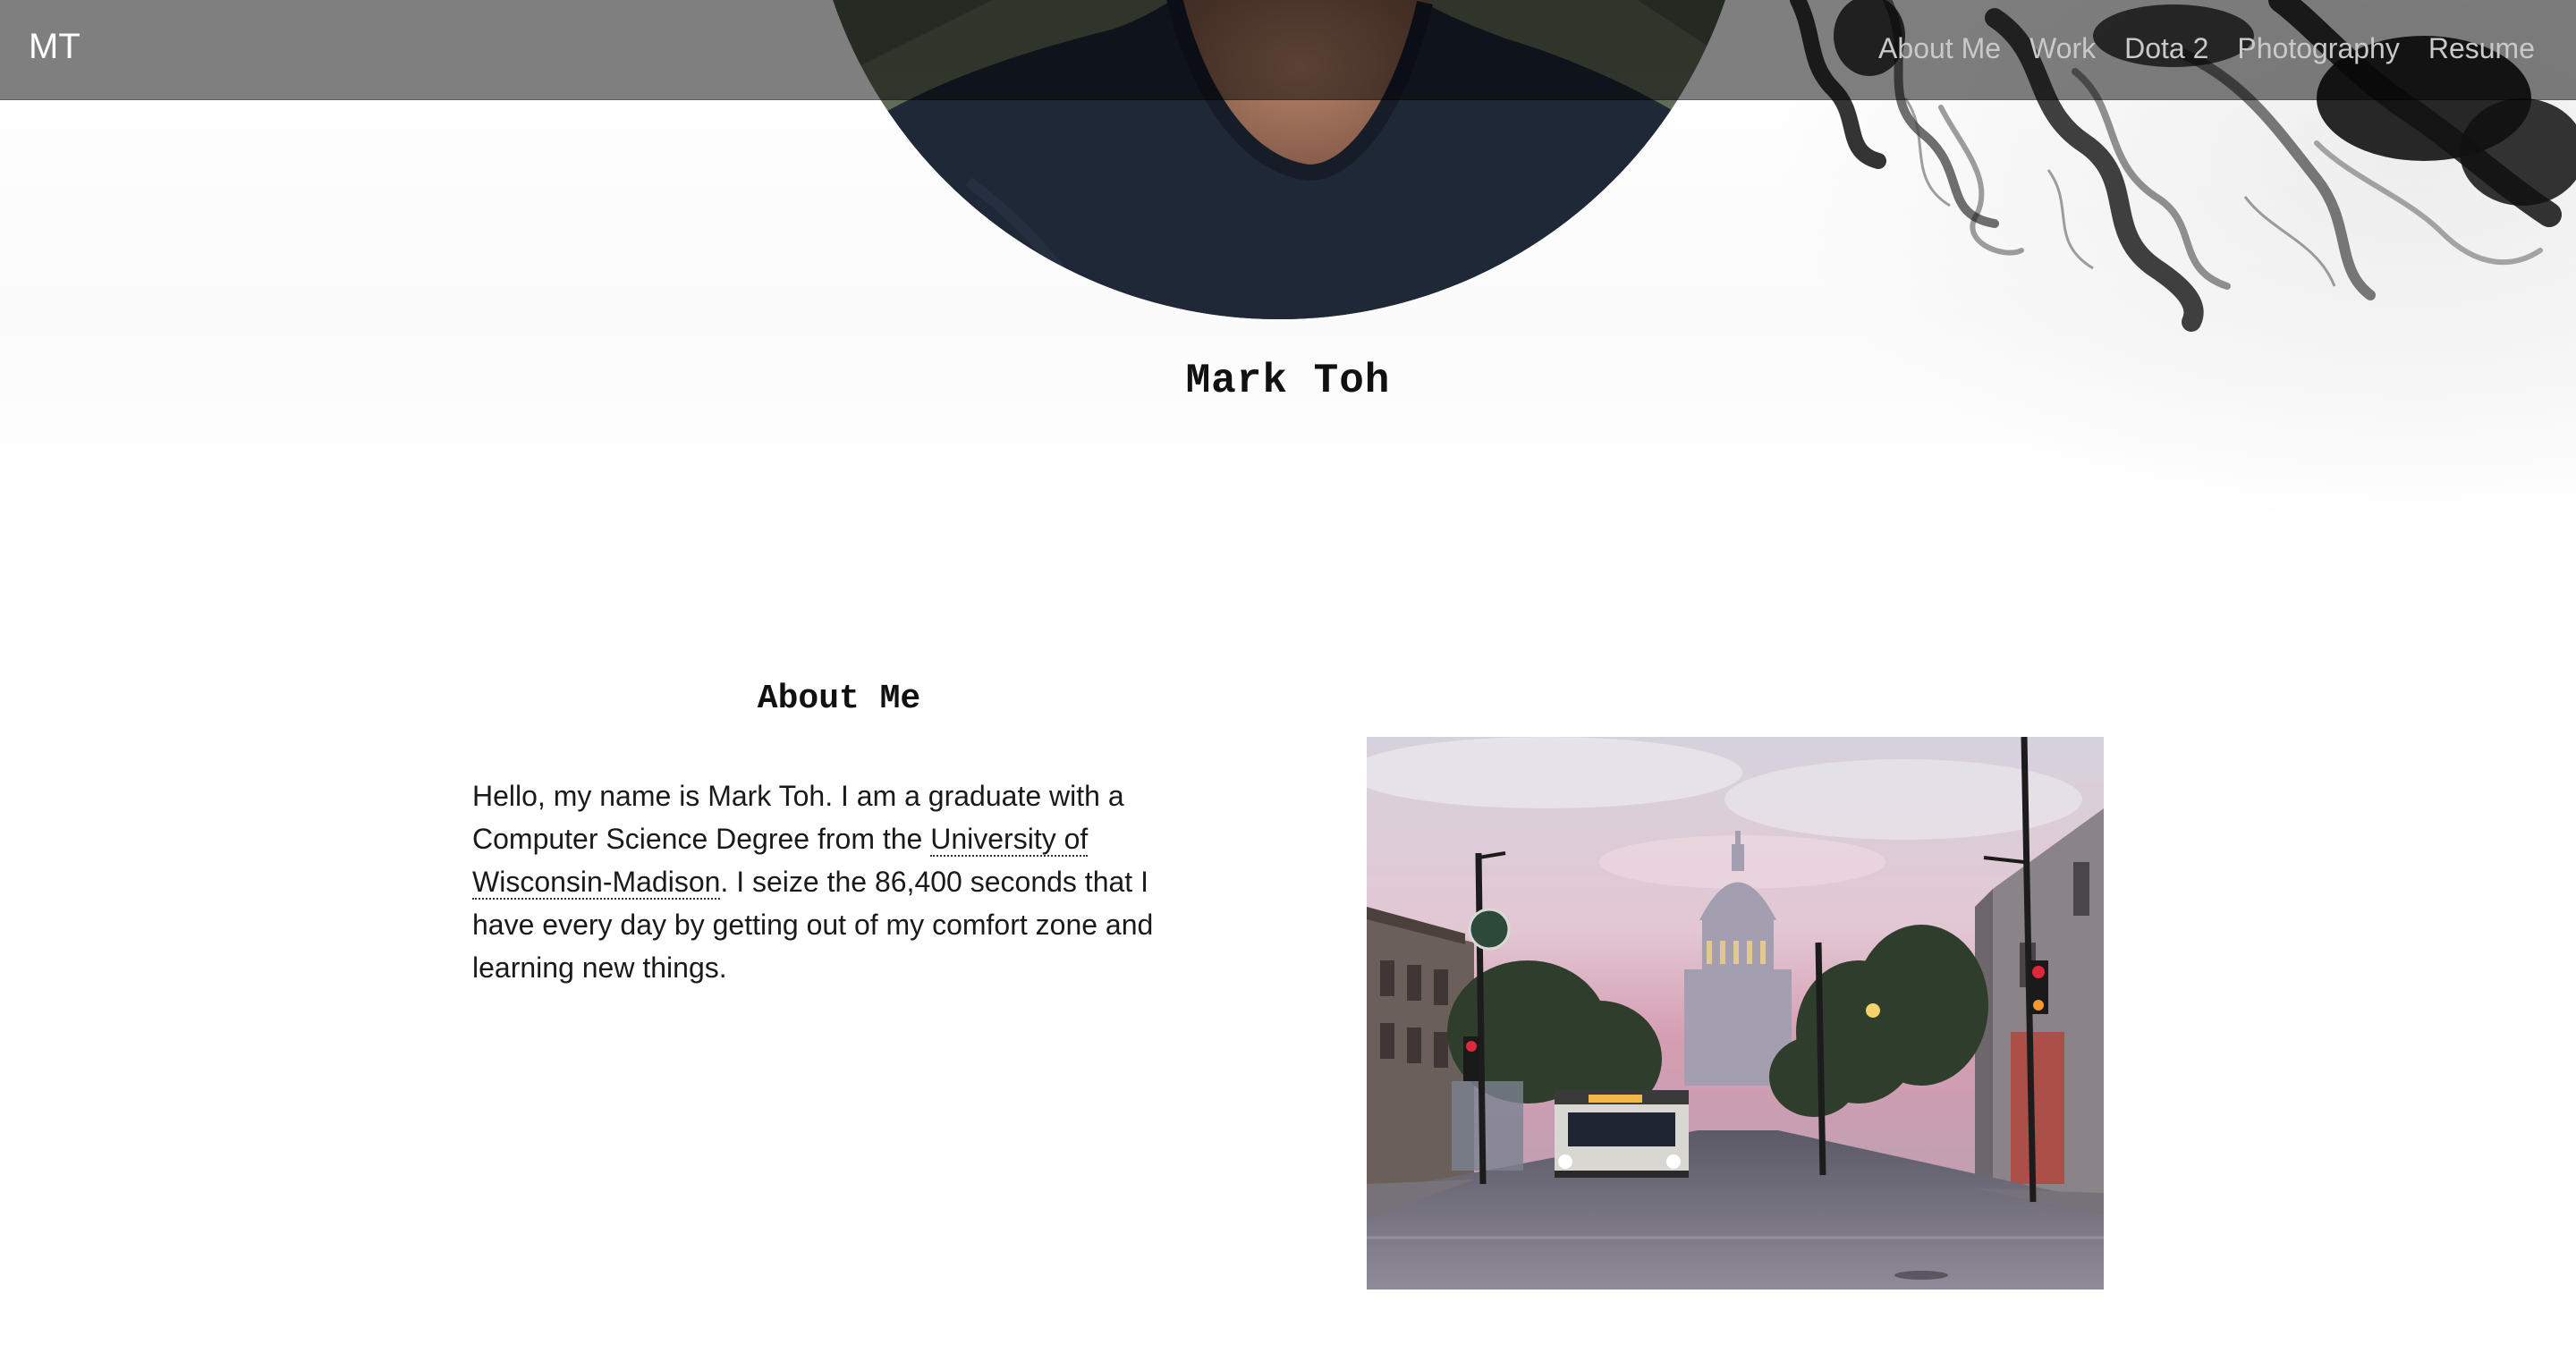 Image resolution: width=2576 pixels, height=1370 pixels. Describe the element at coordinates (2481, 48) in the screenshot. I see `nav-link-resume: Resume` at that location.